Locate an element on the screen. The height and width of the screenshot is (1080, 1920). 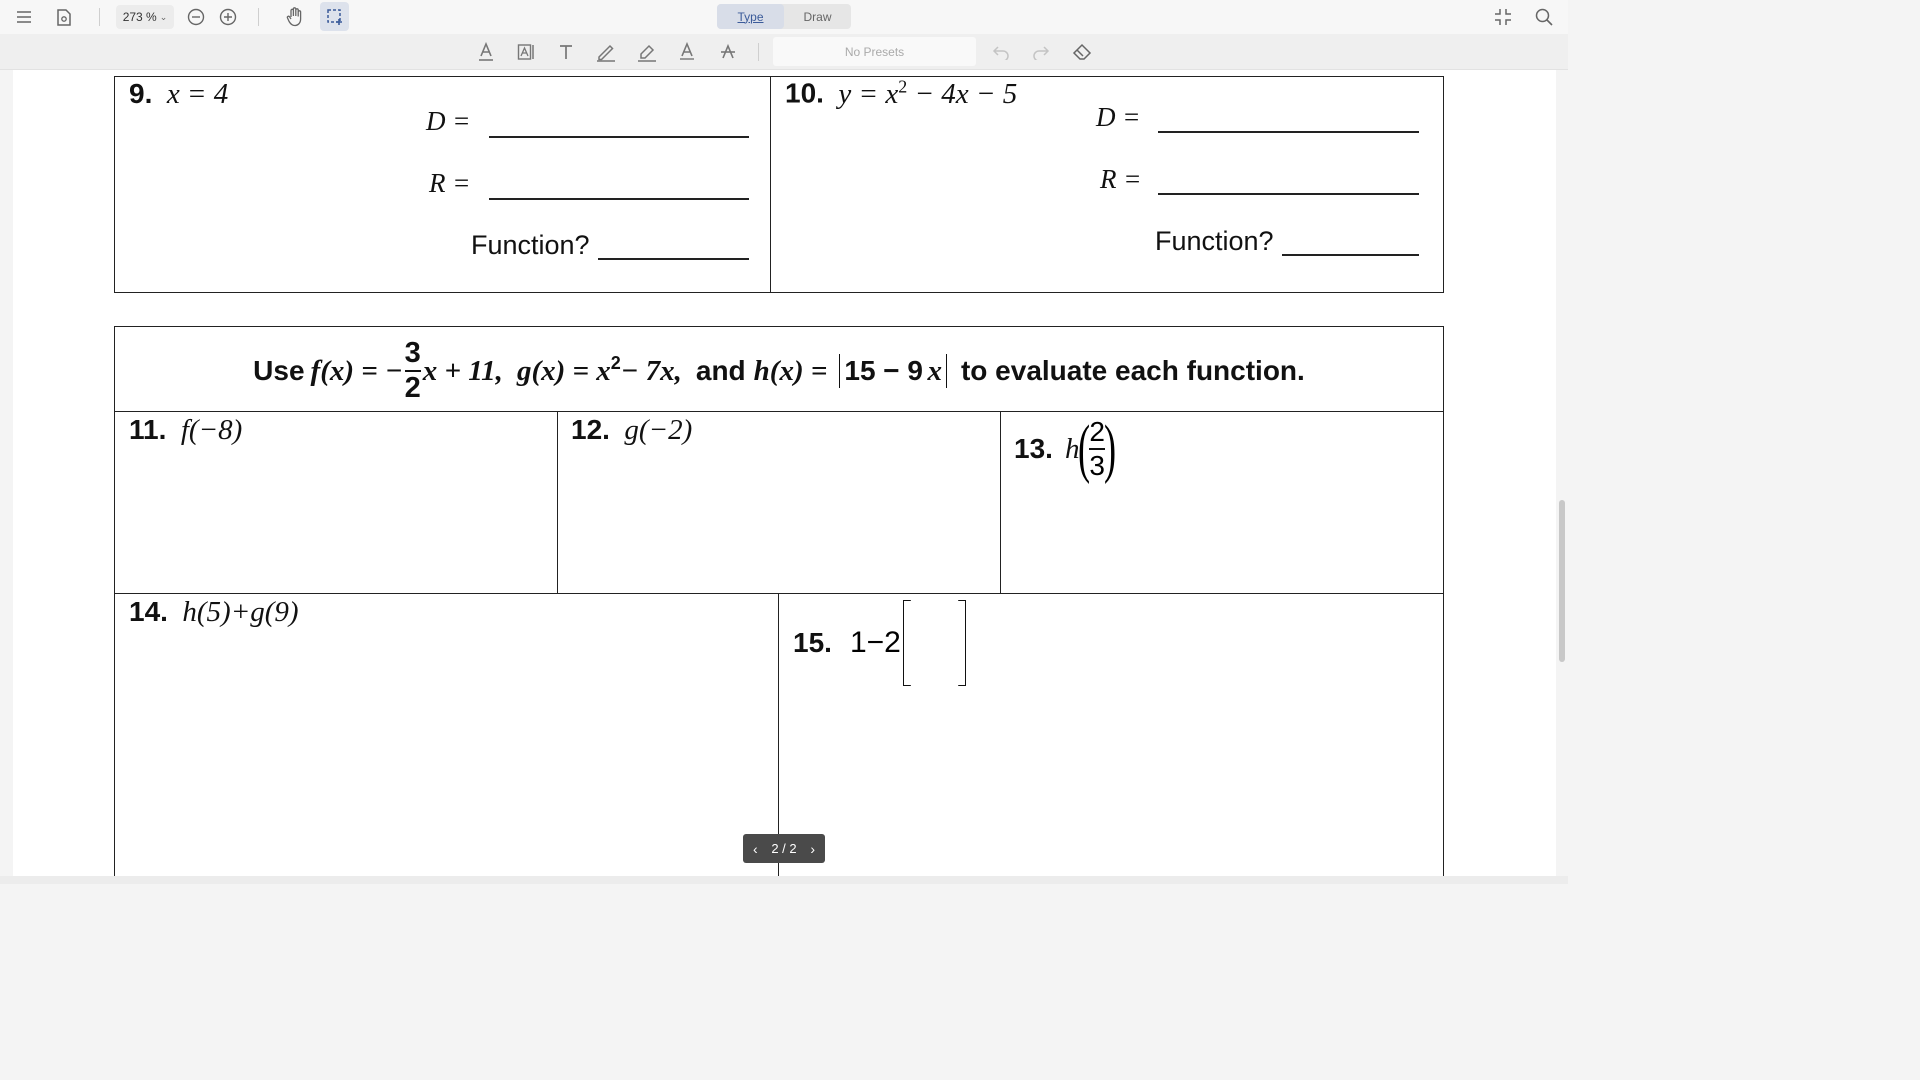
marquee-select-icon is located at coordinates (334, 16).